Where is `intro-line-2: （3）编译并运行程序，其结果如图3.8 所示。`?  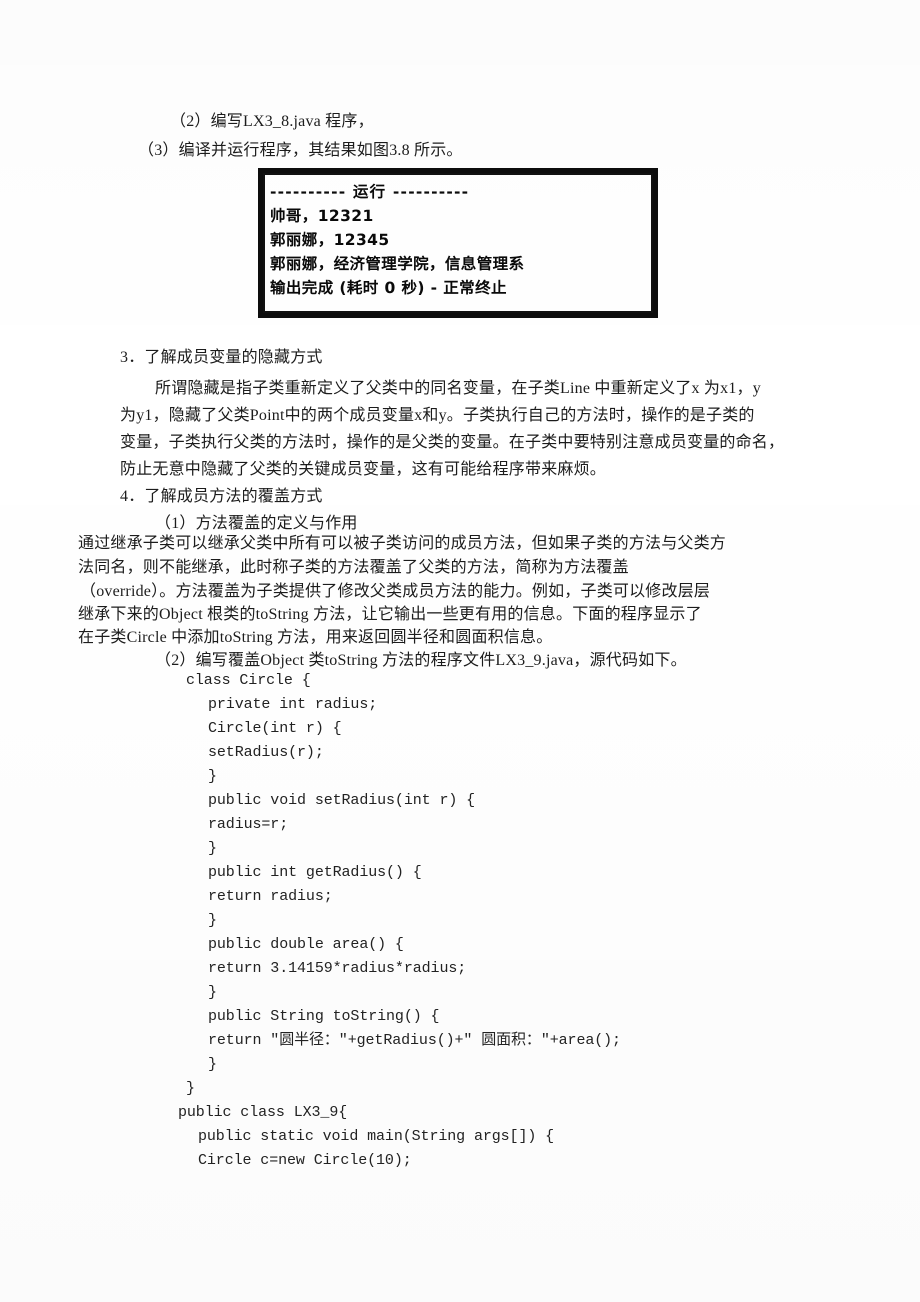
intro-line-2: （3）编译并运行程序，其结果如图3.8 所示。 is located at coordinates (300, 150).